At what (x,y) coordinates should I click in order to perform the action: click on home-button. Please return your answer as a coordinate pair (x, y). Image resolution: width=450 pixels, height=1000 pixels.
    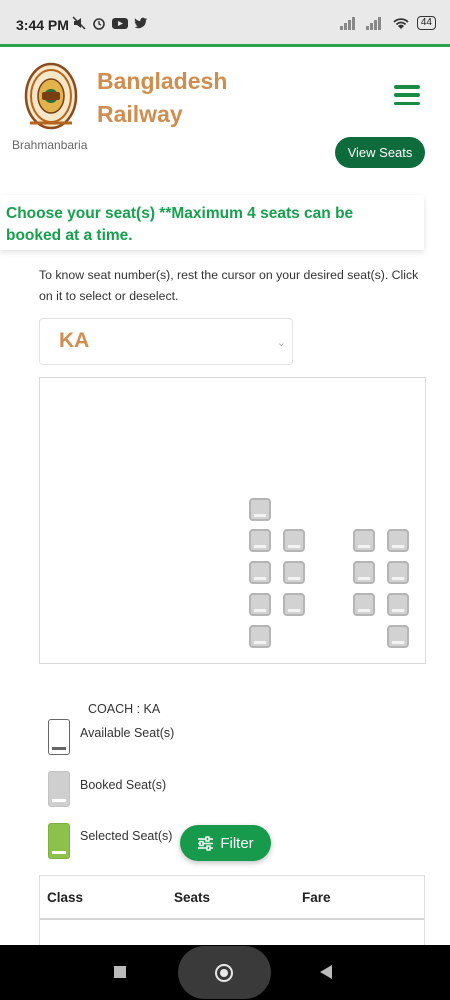
    Looking at the image, I should click on (224, 972).